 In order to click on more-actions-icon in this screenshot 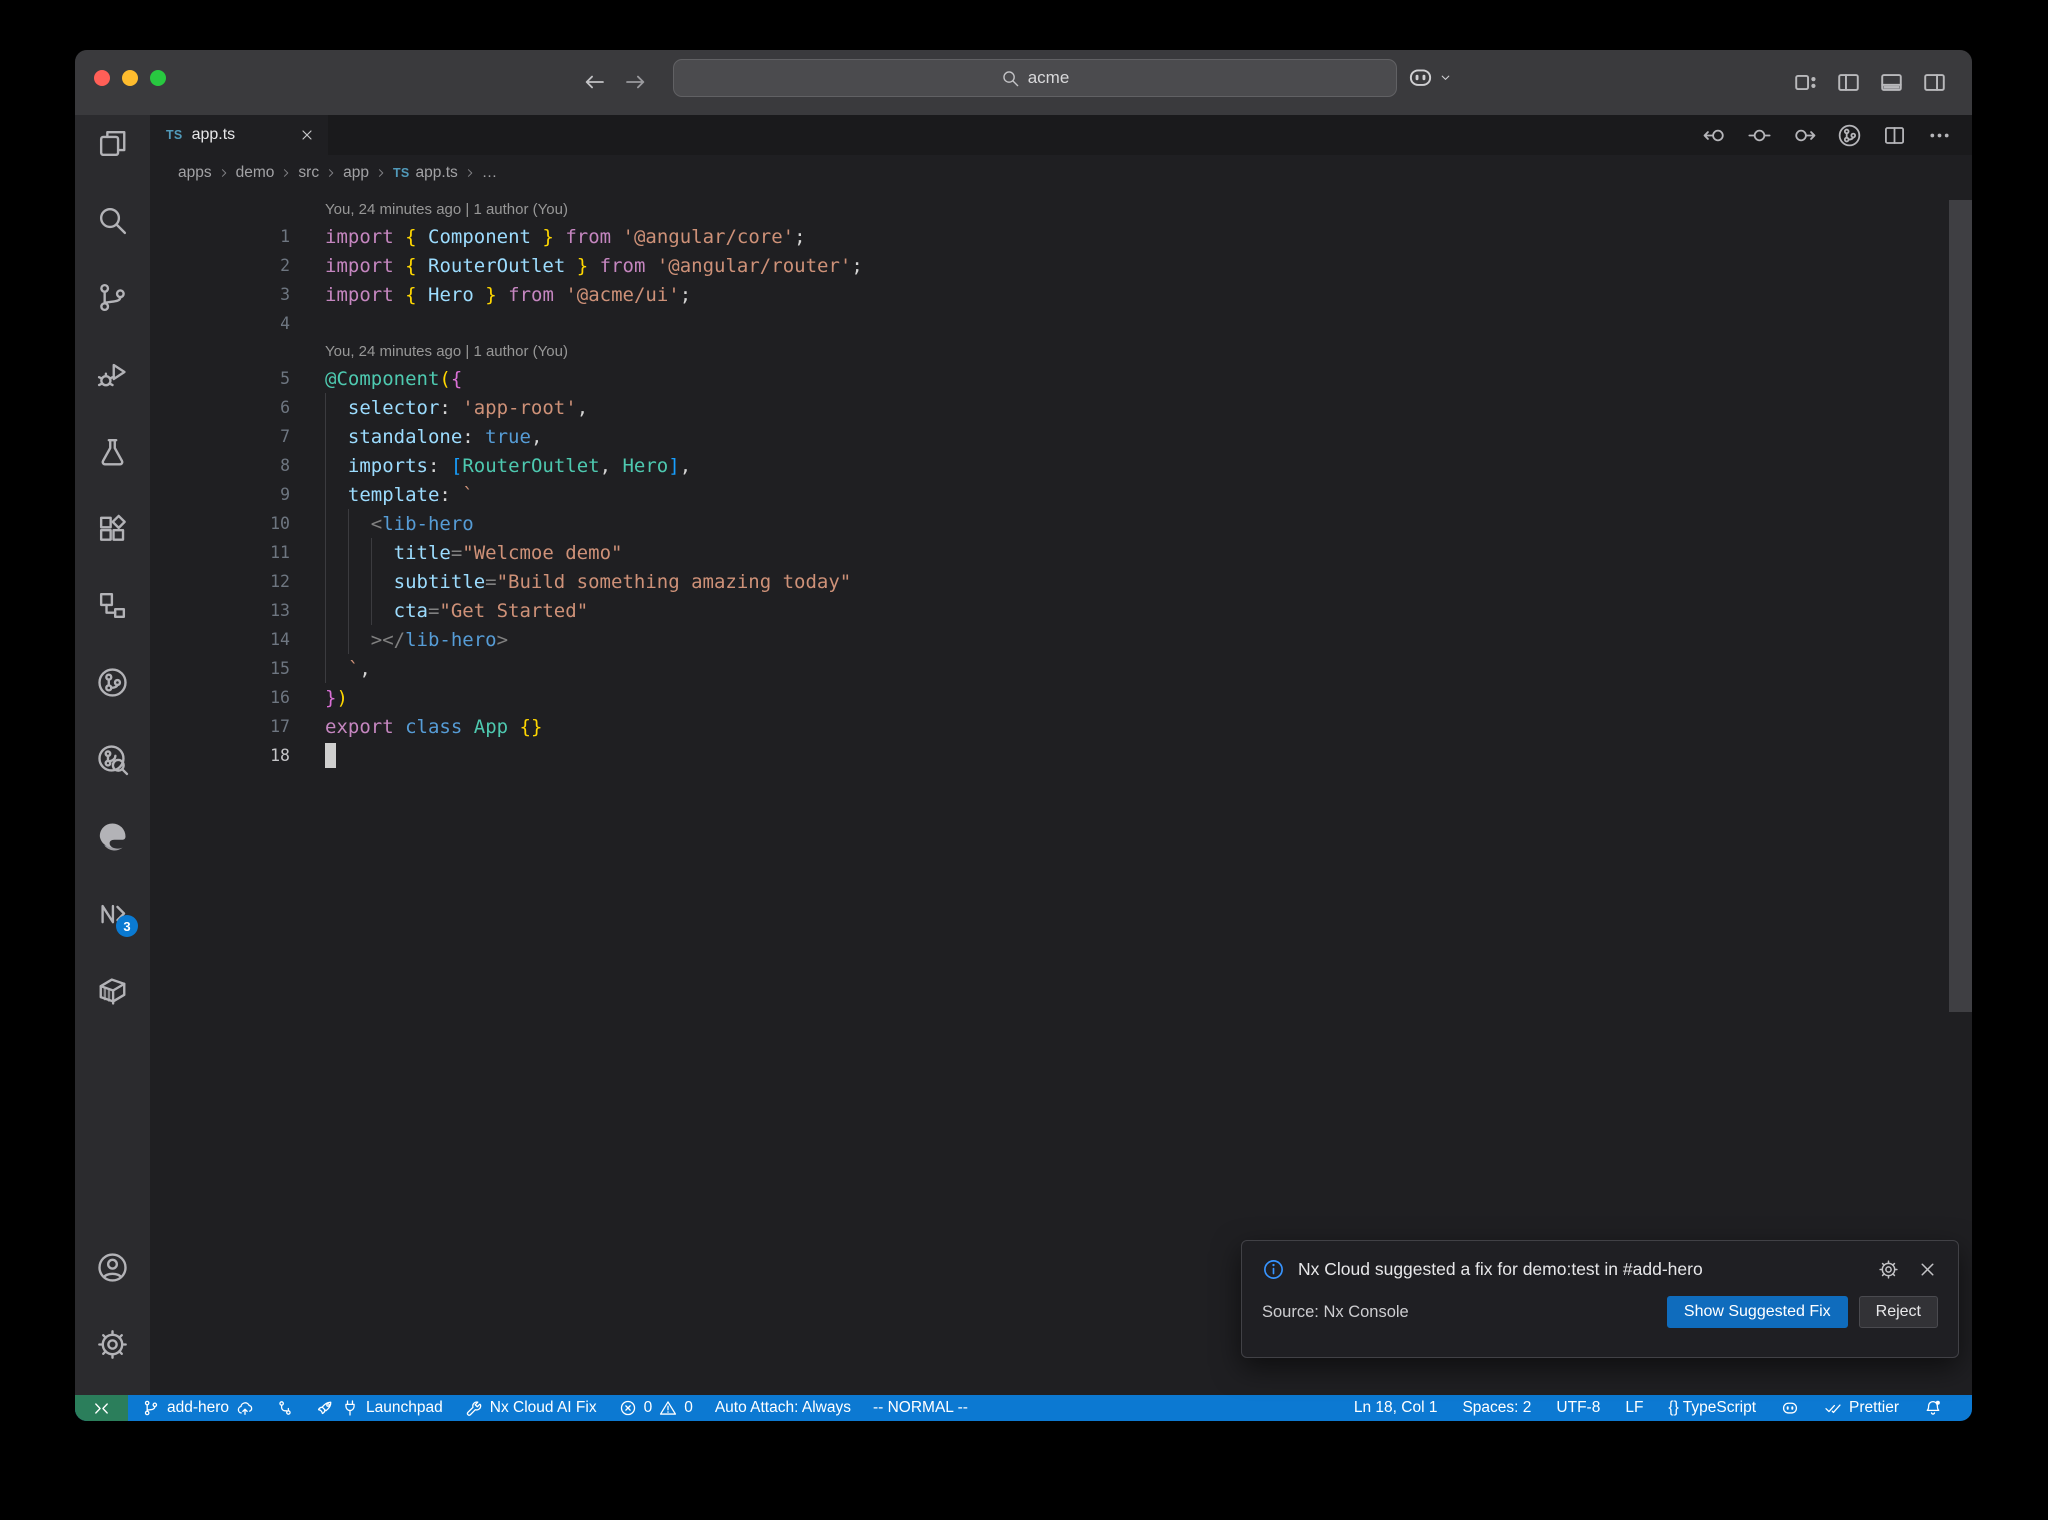, I will do `click(1939, 135)`.